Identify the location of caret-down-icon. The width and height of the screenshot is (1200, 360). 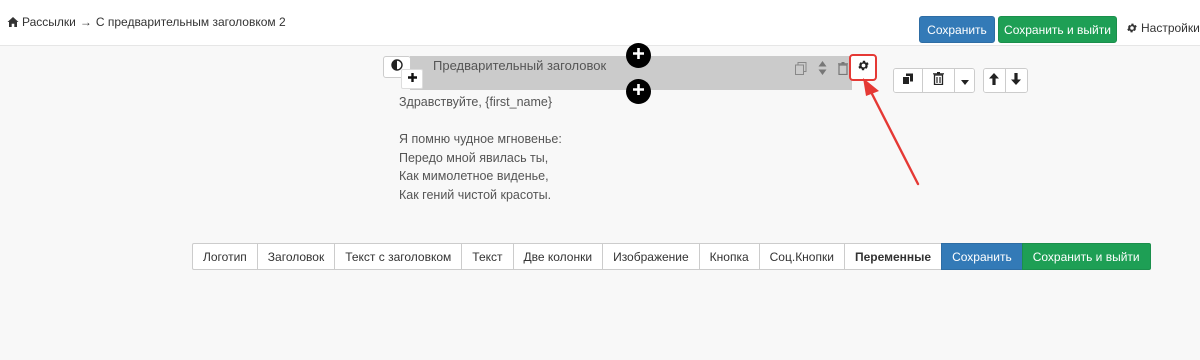
(964, 81).